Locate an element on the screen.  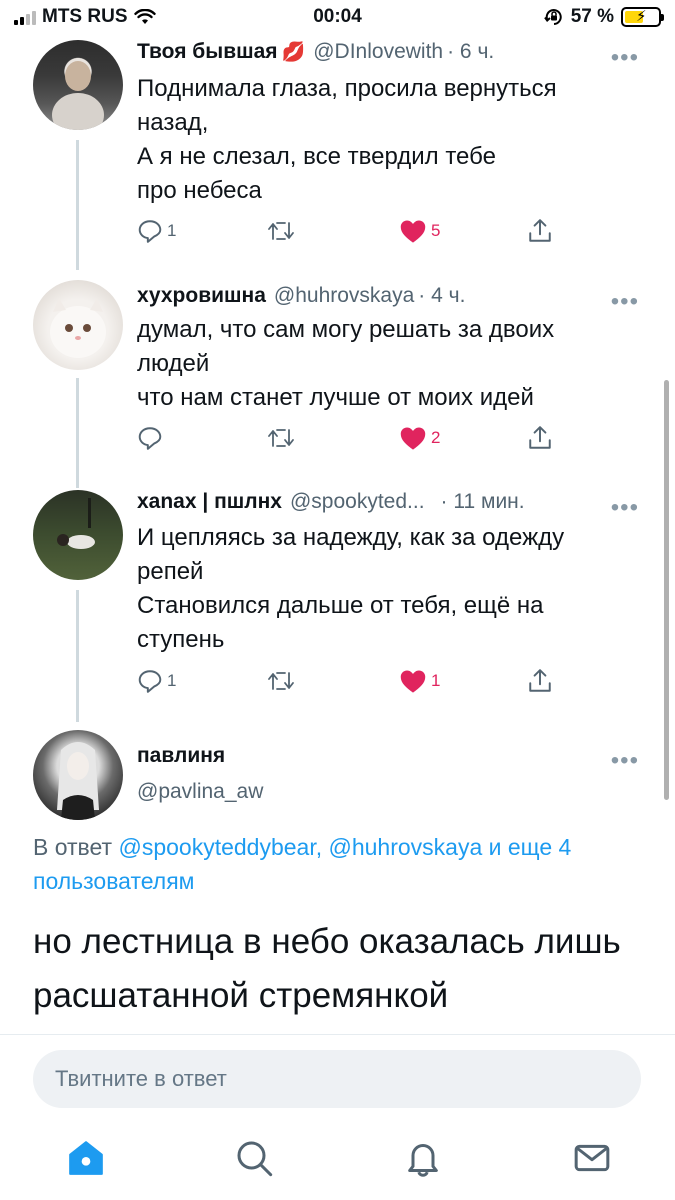
status-right: 57 % ⚡ is located at coordinates (603, 17).